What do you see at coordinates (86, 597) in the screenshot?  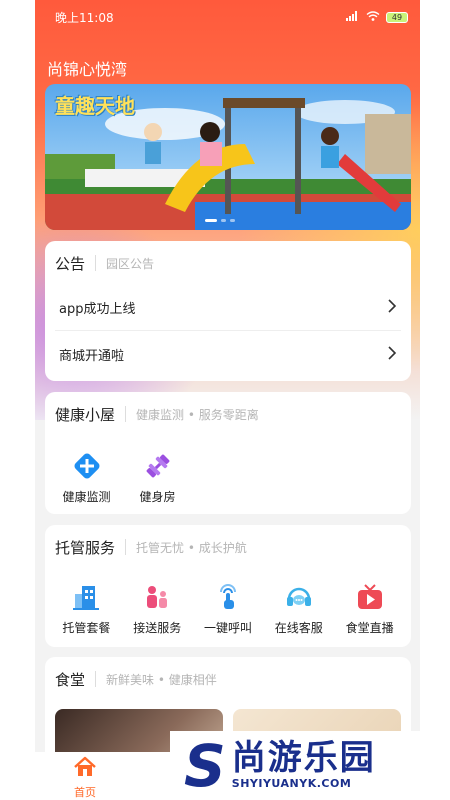 I see `building-icon` at bounding box center [86, 597].